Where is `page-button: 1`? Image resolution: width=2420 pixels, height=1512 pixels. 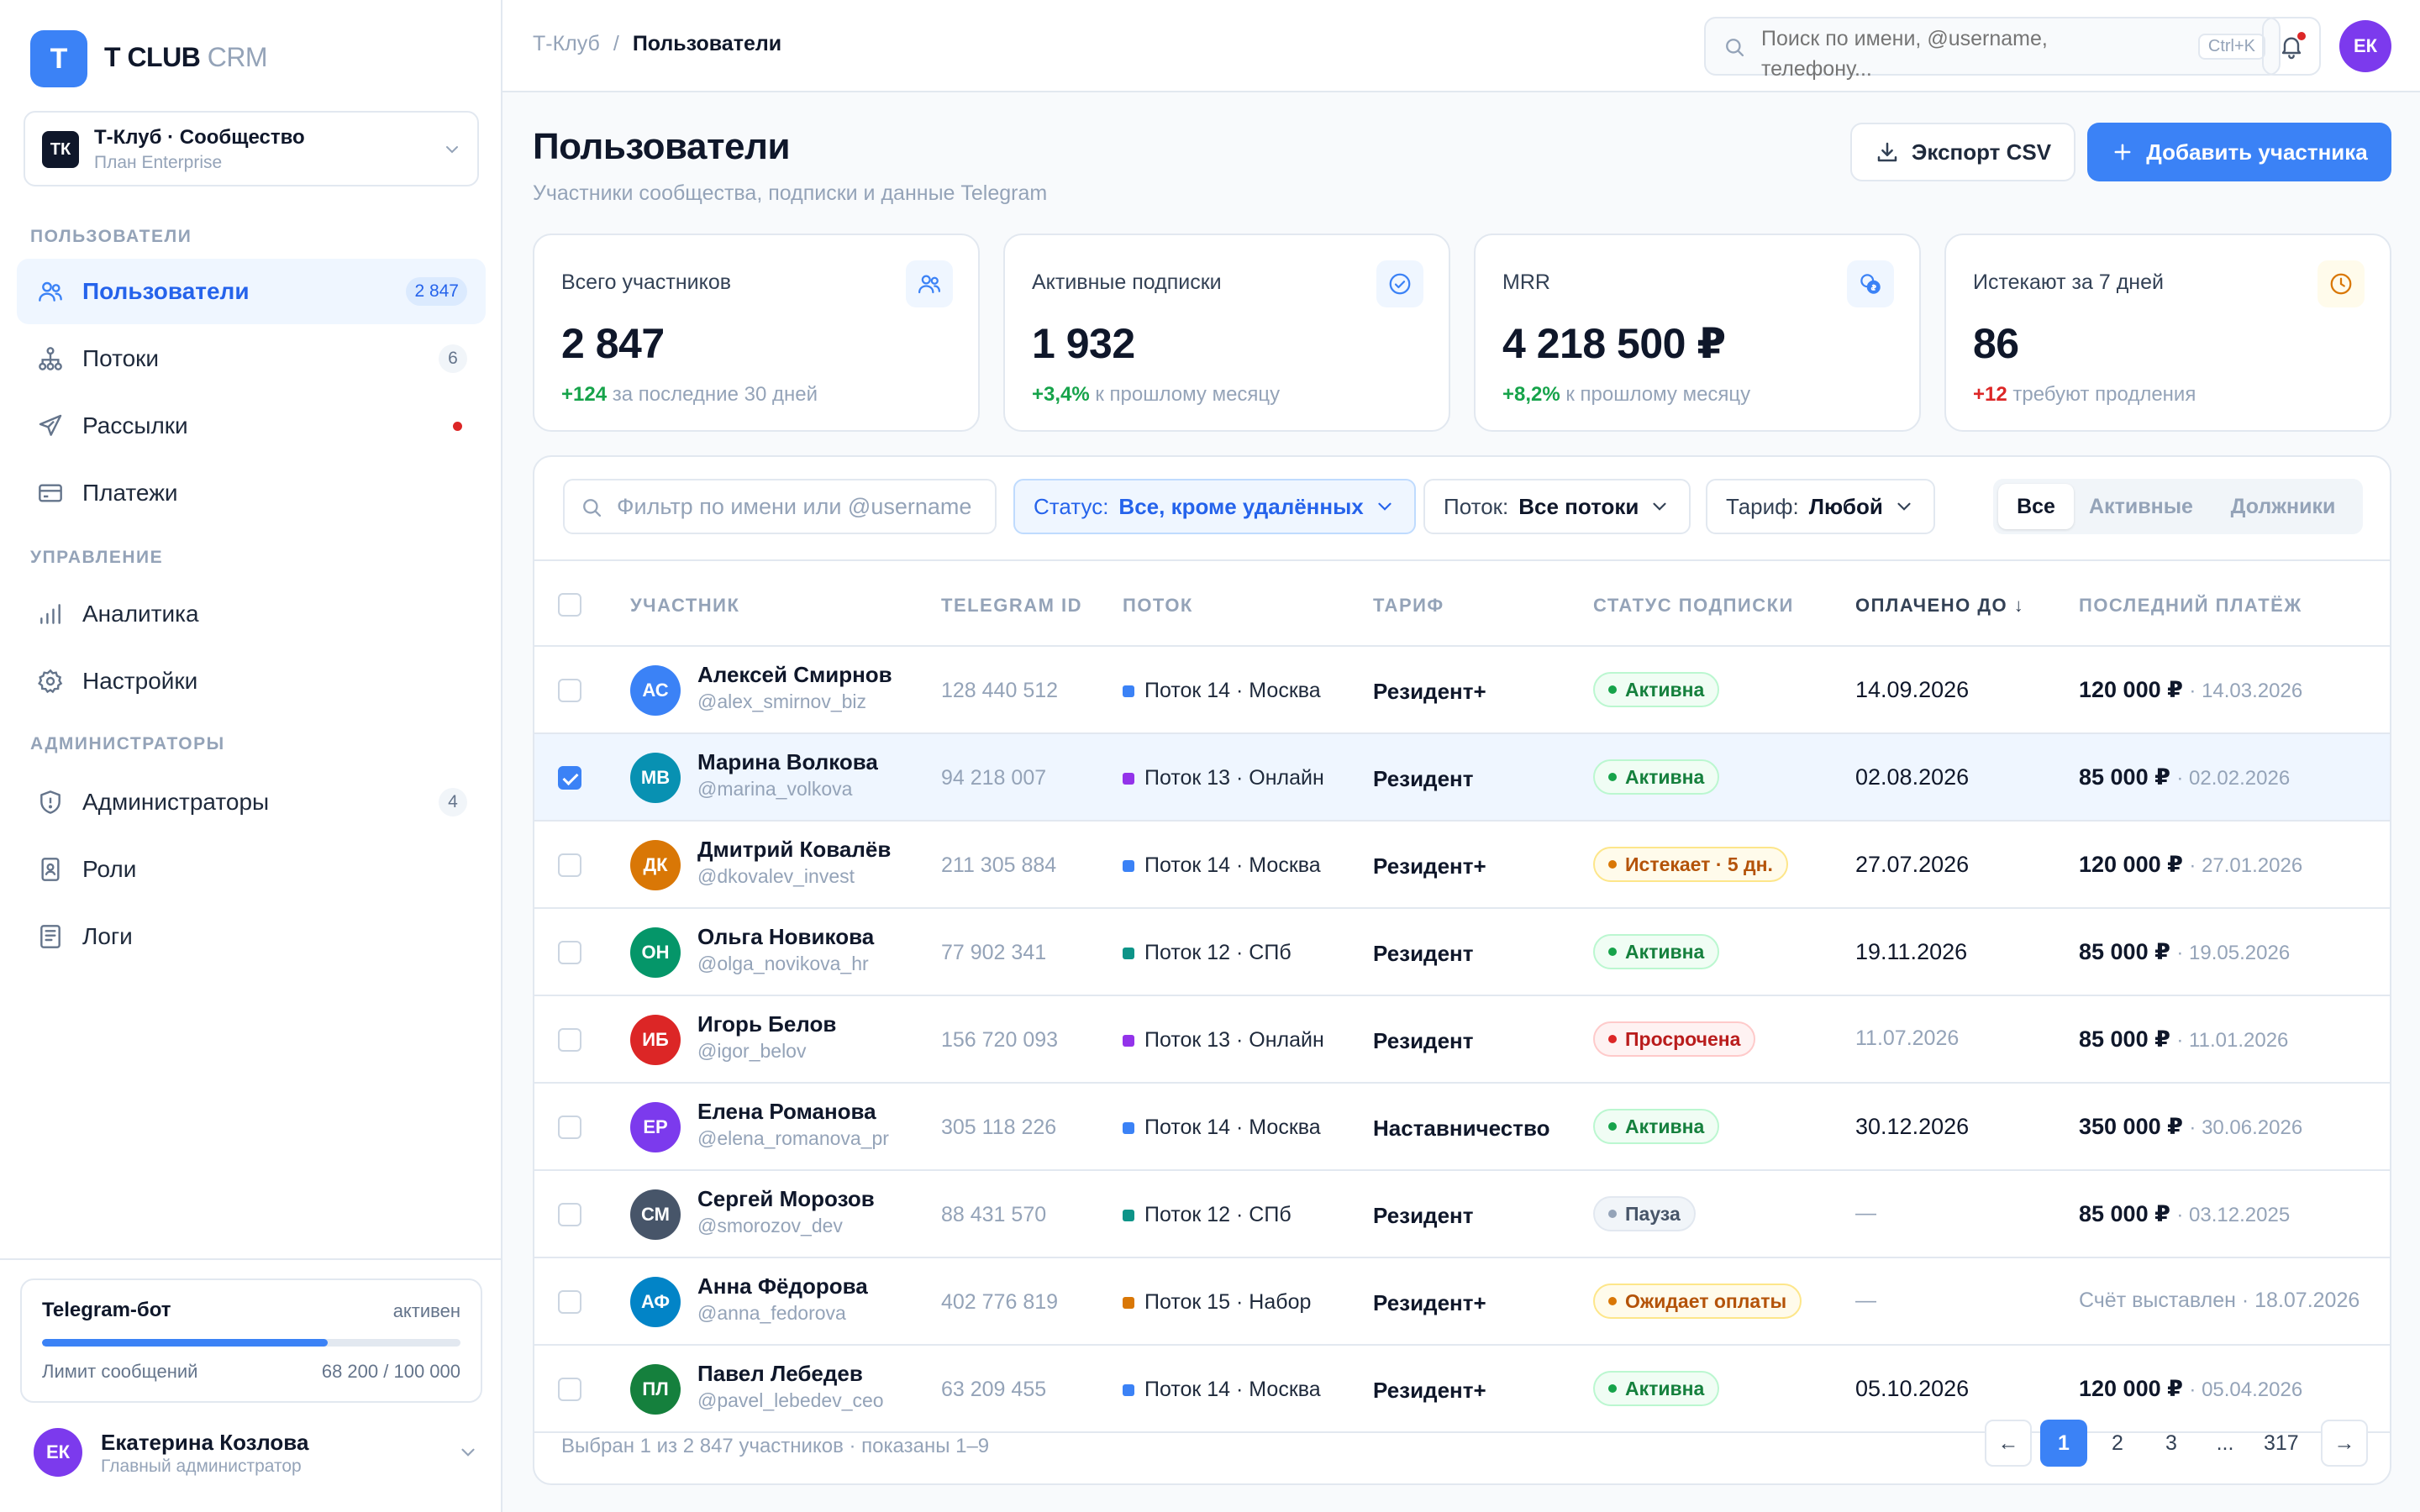
page-button: 1 is located at coordinates (2063, 1443).